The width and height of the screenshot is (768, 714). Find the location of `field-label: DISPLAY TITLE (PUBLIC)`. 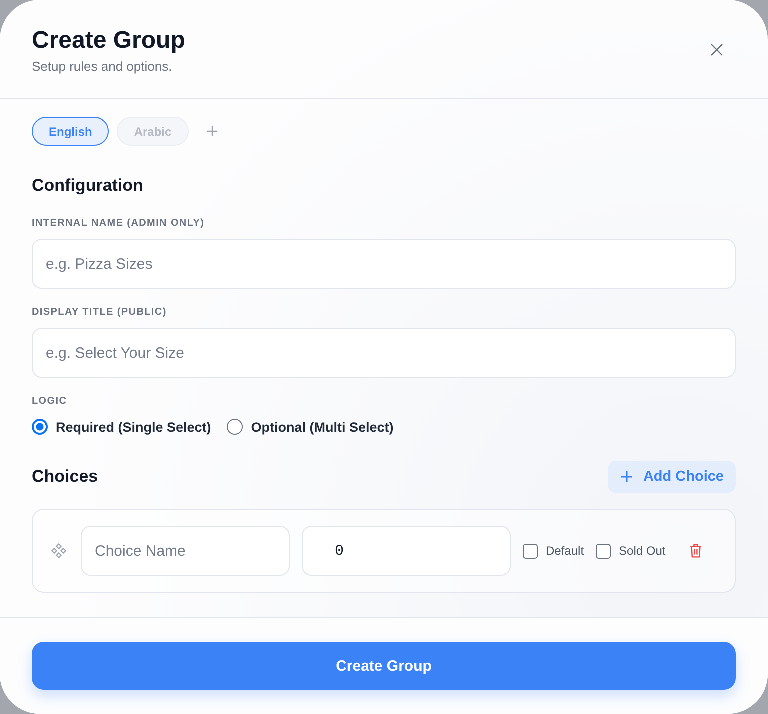

field-label: DISPLAY TITLE (PUBLIC) is located at coordinates (100, 313).